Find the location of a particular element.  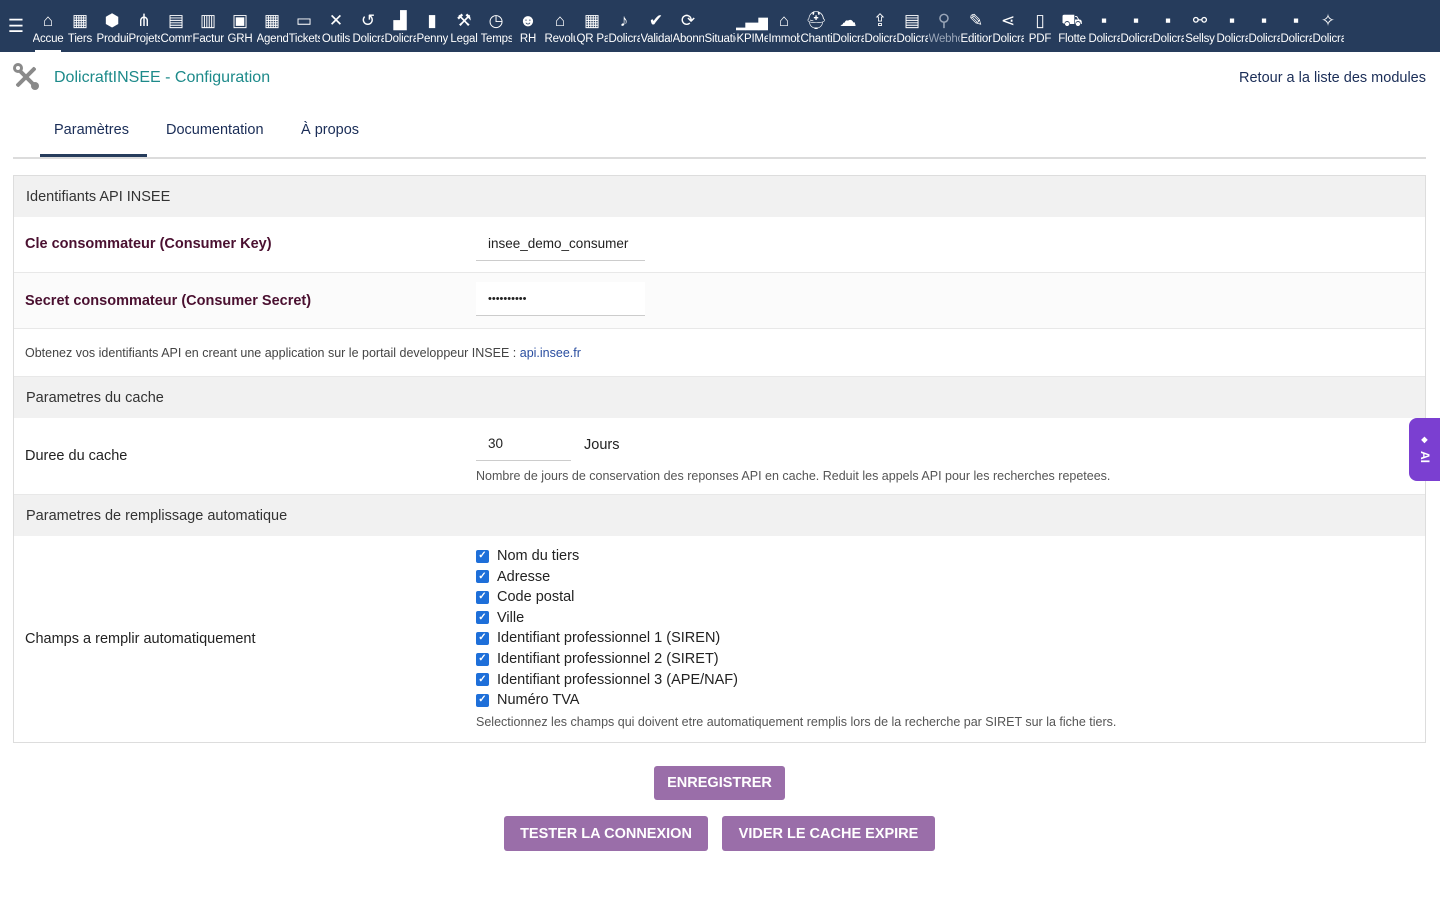

consumer-key-input: insee_demo_consumer is located at coordinates (560, 244).